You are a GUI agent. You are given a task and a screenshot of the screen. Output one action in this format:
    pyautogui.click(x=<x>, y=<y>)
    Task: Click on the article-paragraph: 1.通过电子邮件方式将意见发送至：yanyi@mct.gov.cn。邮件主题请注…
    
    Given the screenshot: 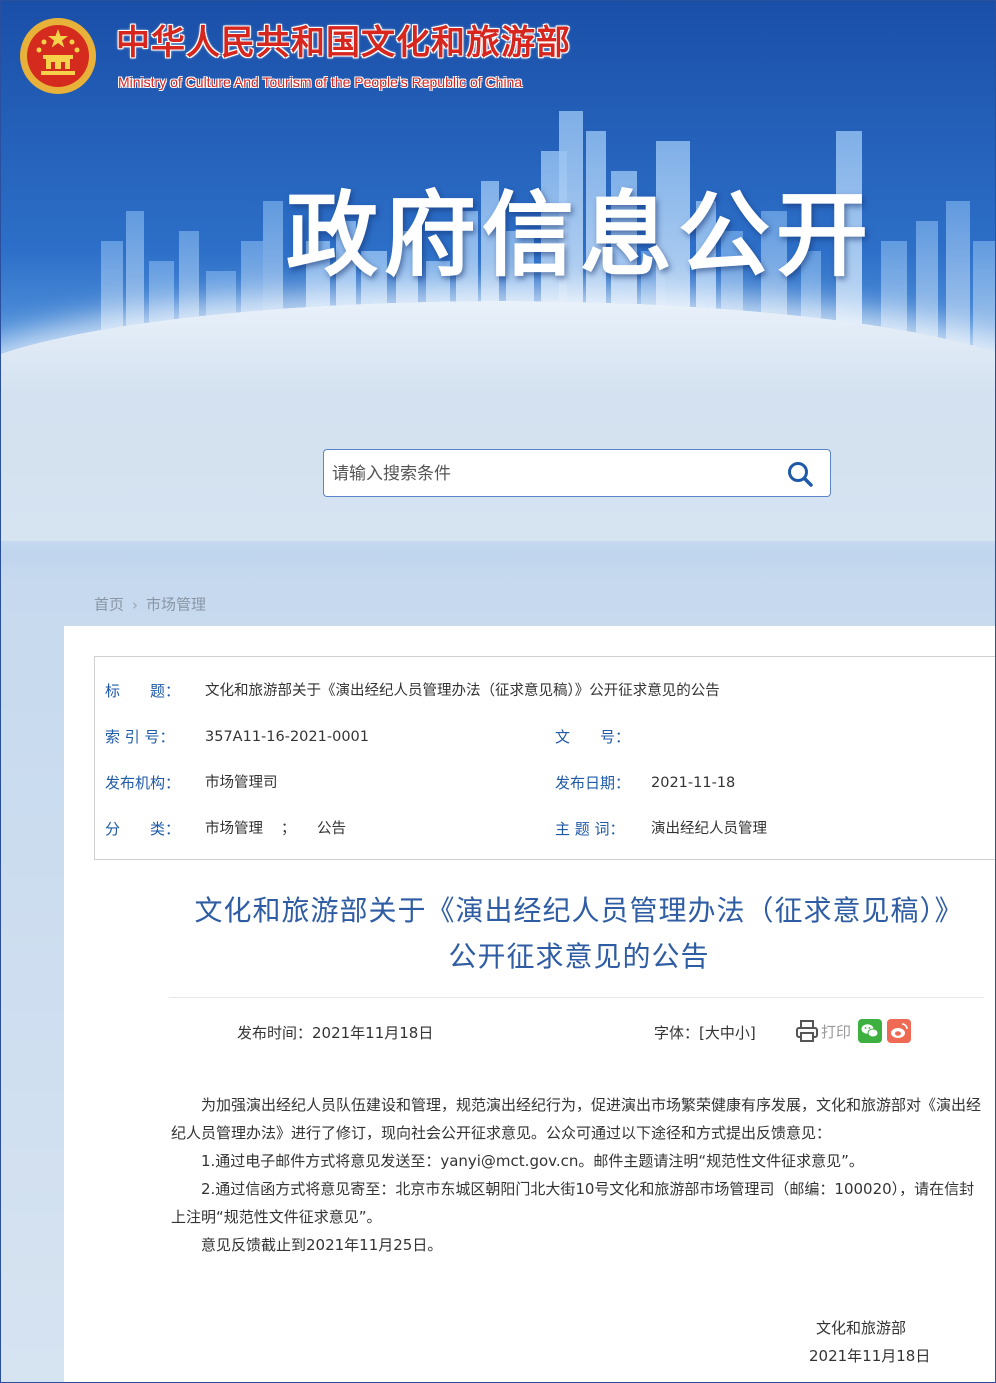 What is the action you would take?
    pyautogui.click(x=532, y=1161)
    